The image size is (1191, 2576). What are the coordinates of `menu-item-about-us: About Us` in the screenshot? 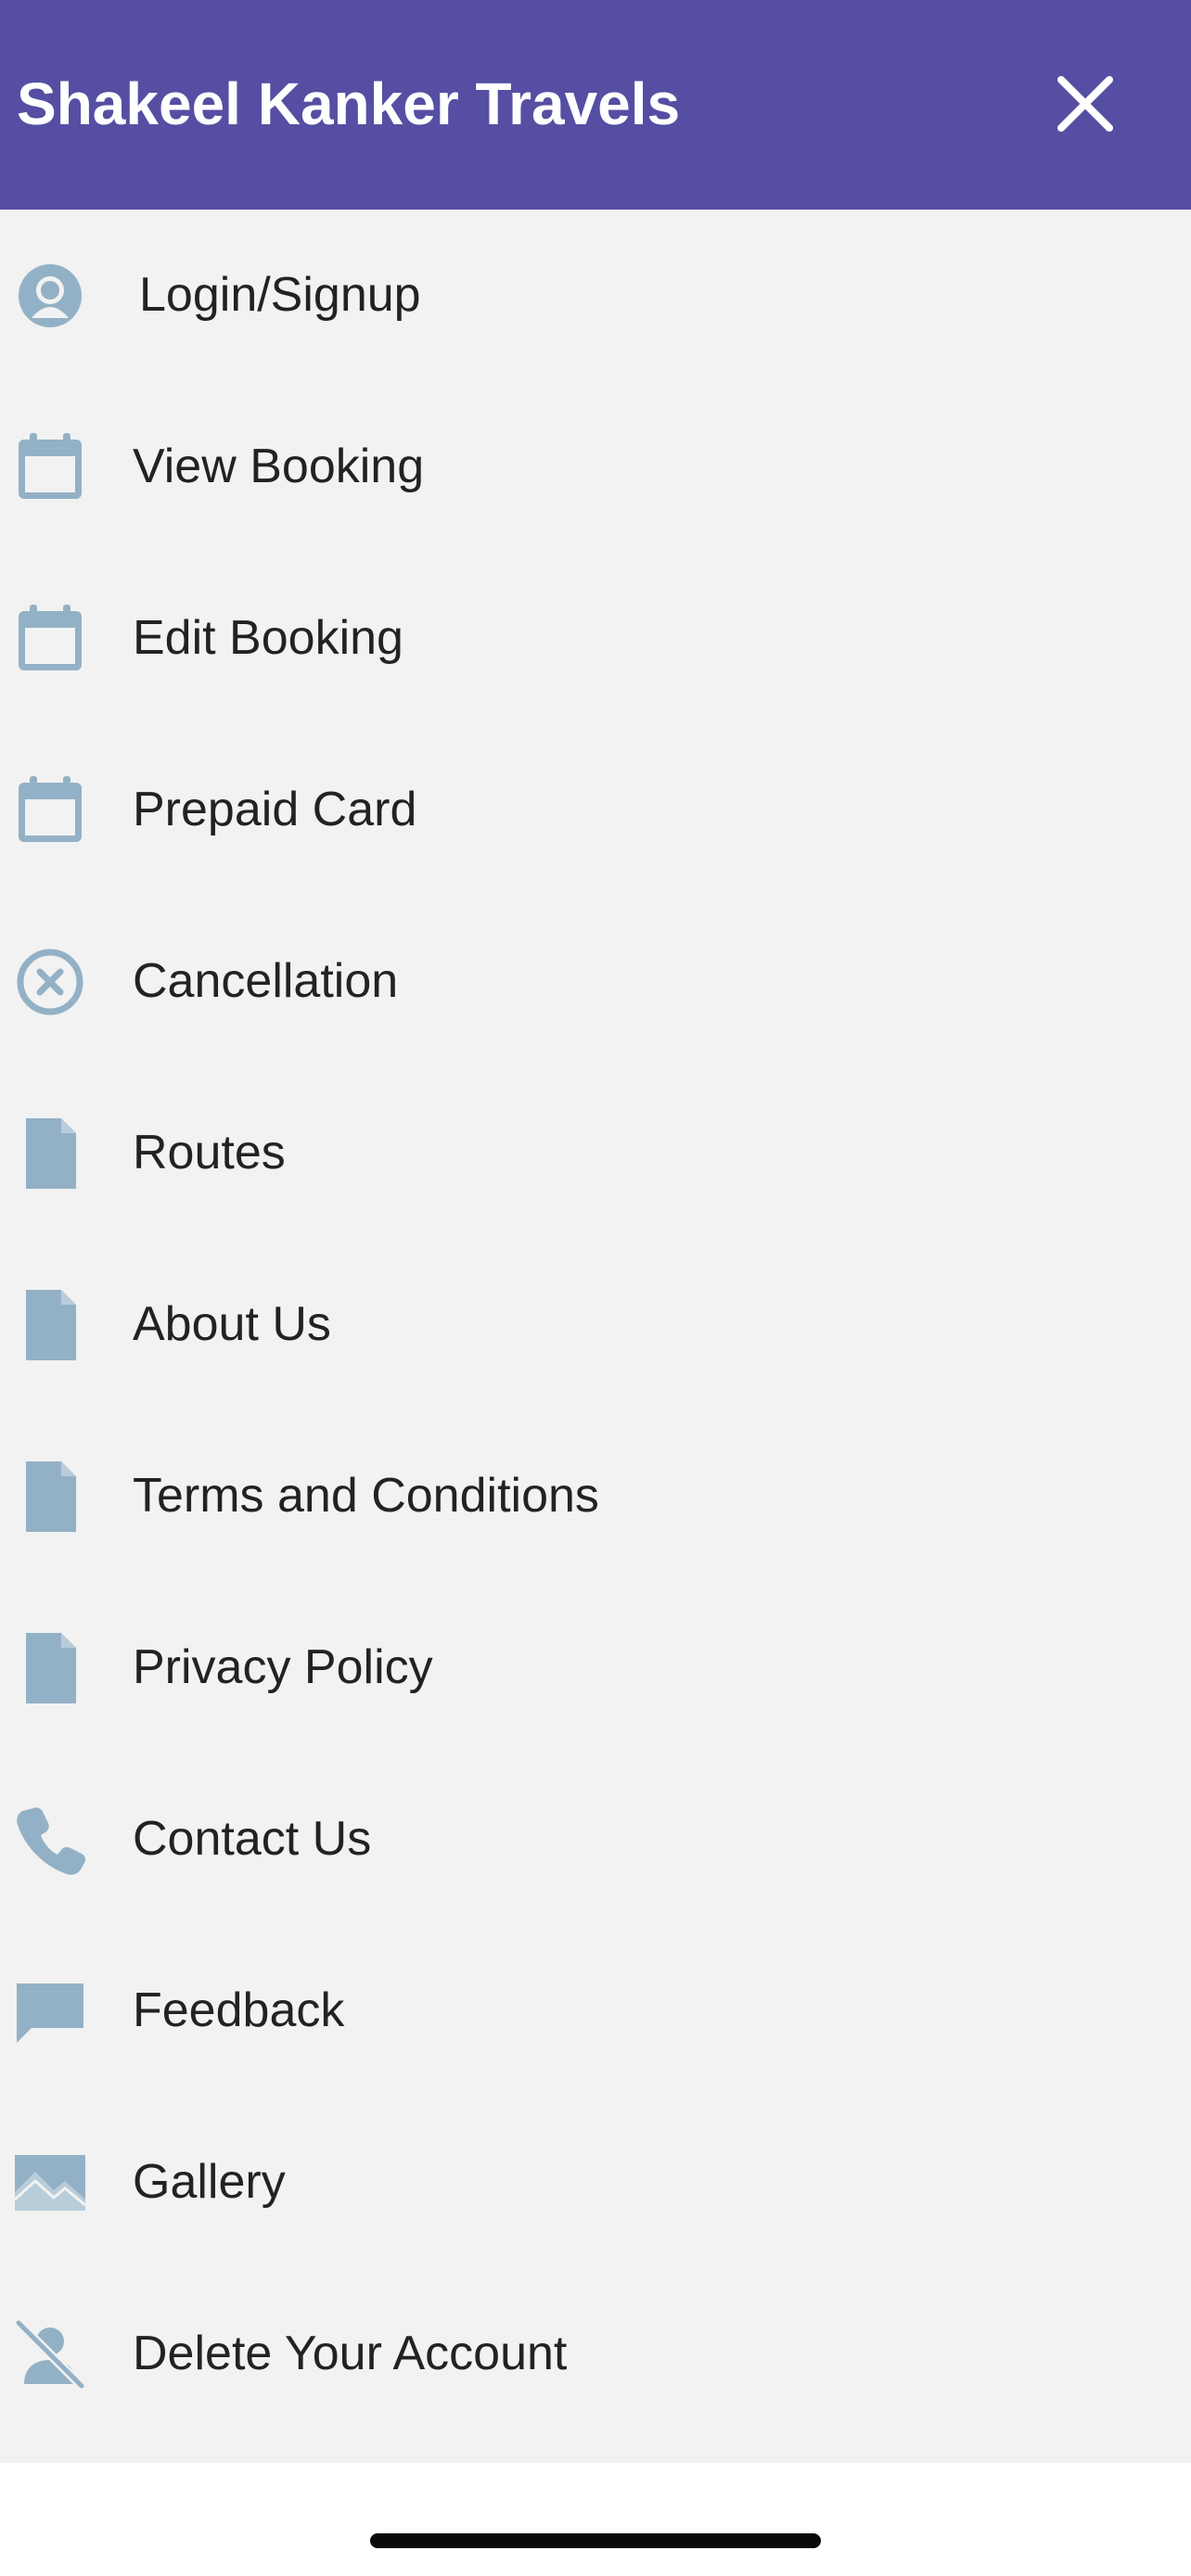 It's located at (595, 1324).